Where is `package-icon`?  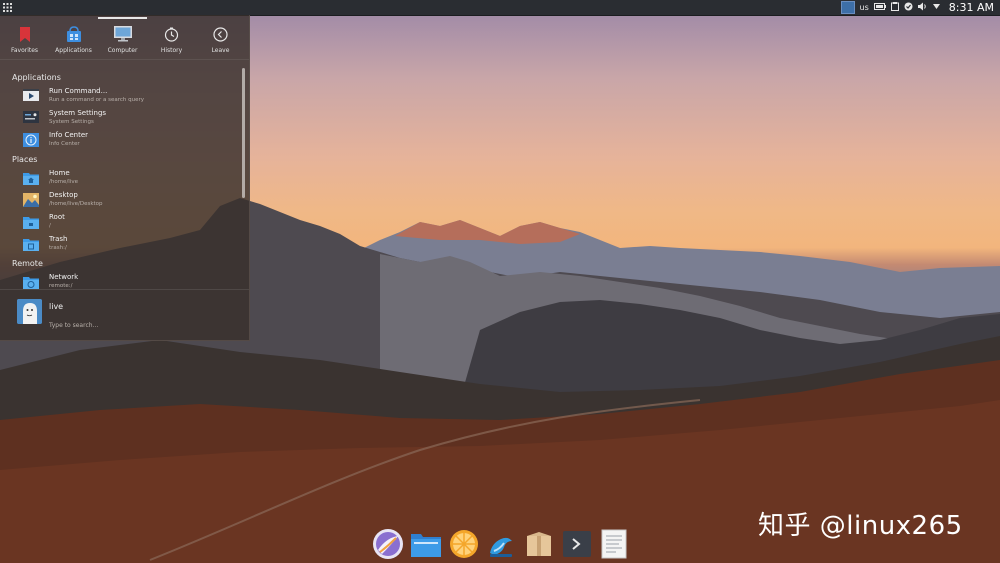
package-icon is located at coordinates (539, 544).